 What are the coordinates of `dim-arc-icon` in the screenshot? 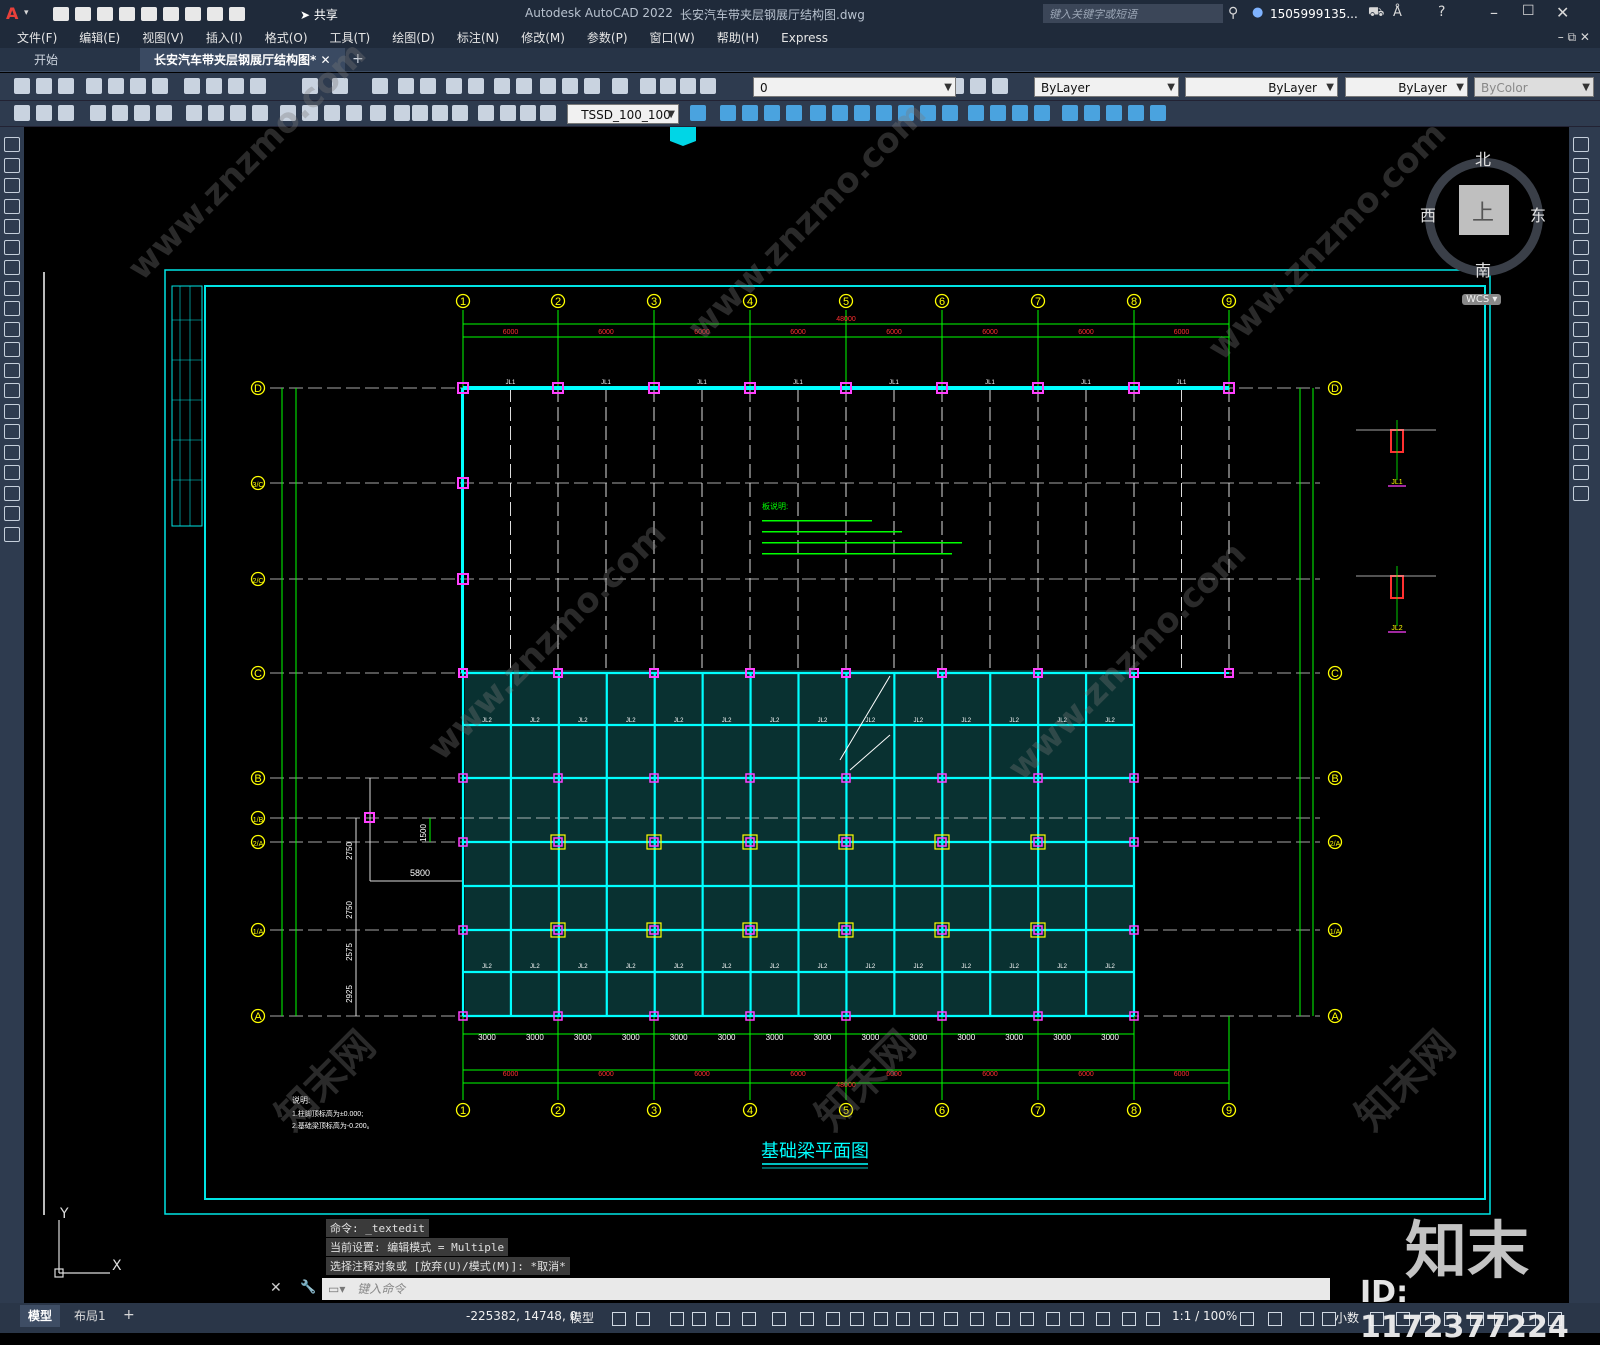 It's located at (772, 113).